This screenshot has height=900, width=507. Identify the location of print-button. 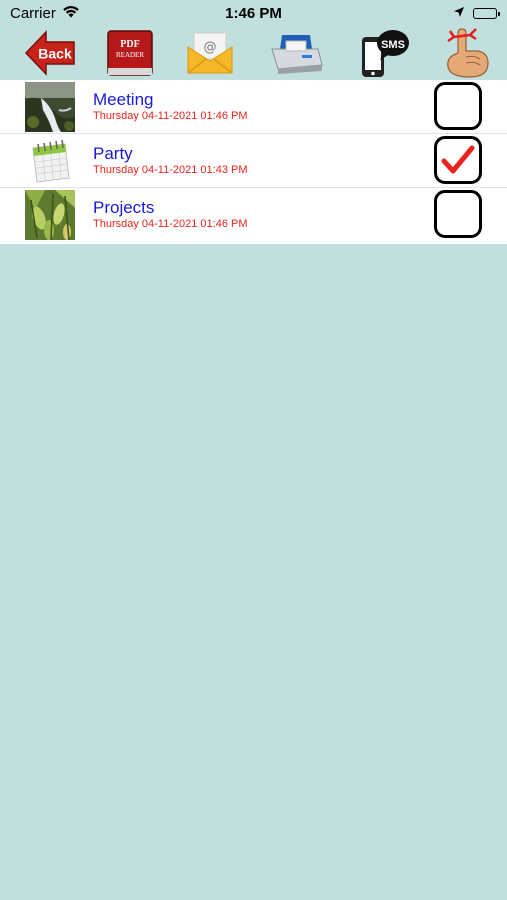
(296, 53).